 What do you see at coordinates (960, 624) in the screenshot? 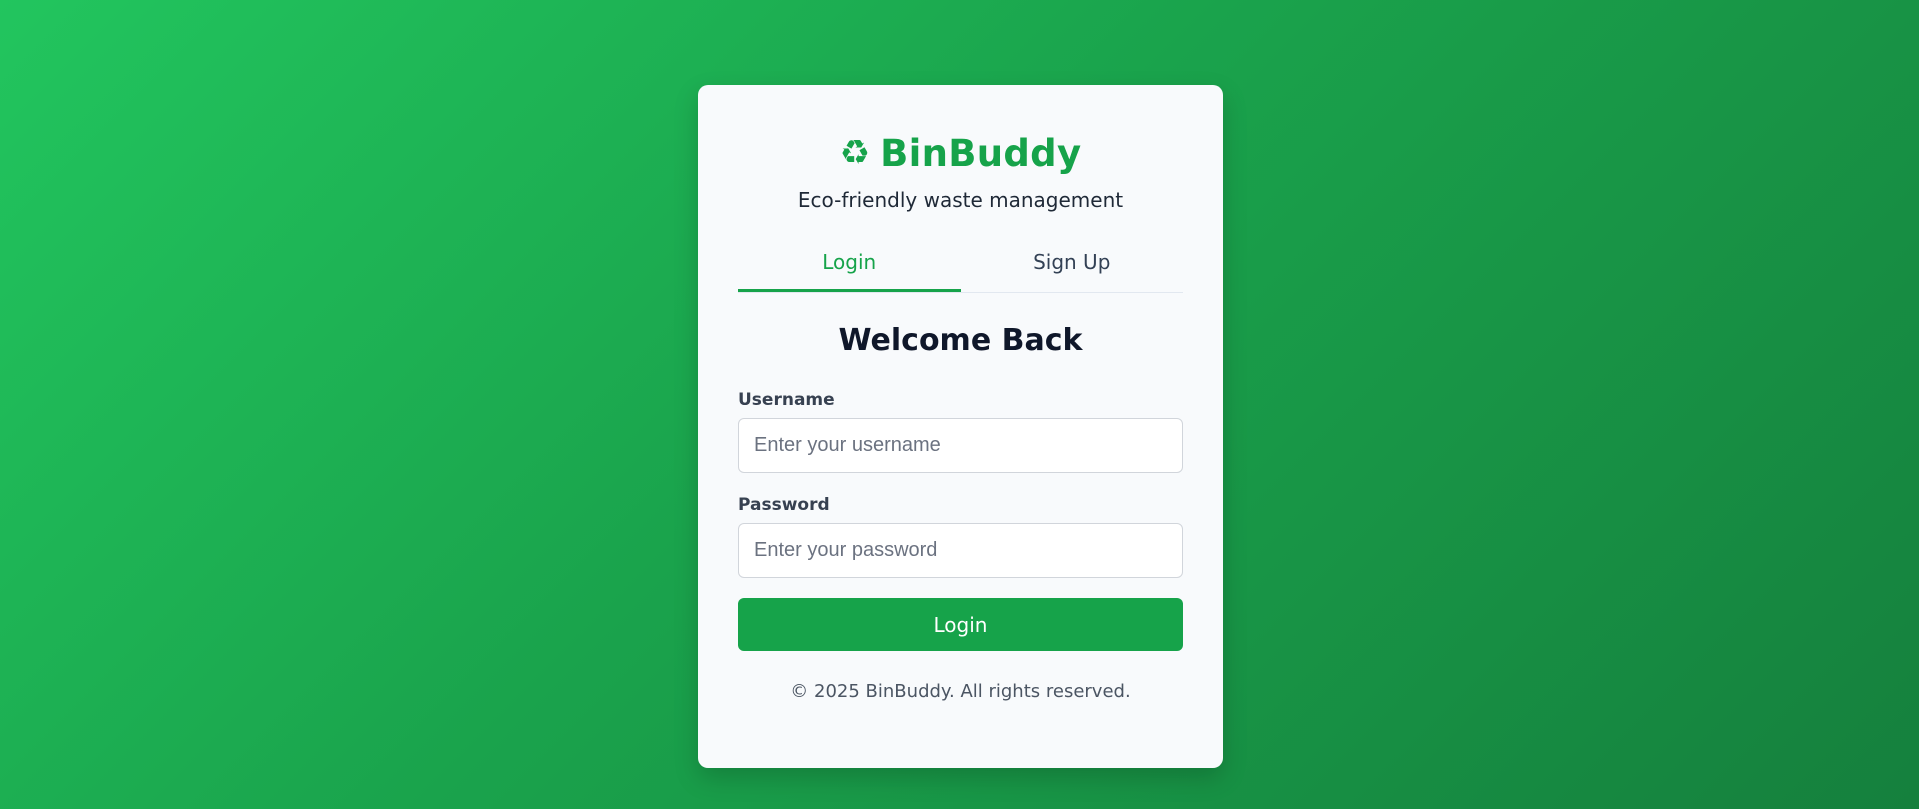
I see `login-button: Login` at bounding box center [960, 624].